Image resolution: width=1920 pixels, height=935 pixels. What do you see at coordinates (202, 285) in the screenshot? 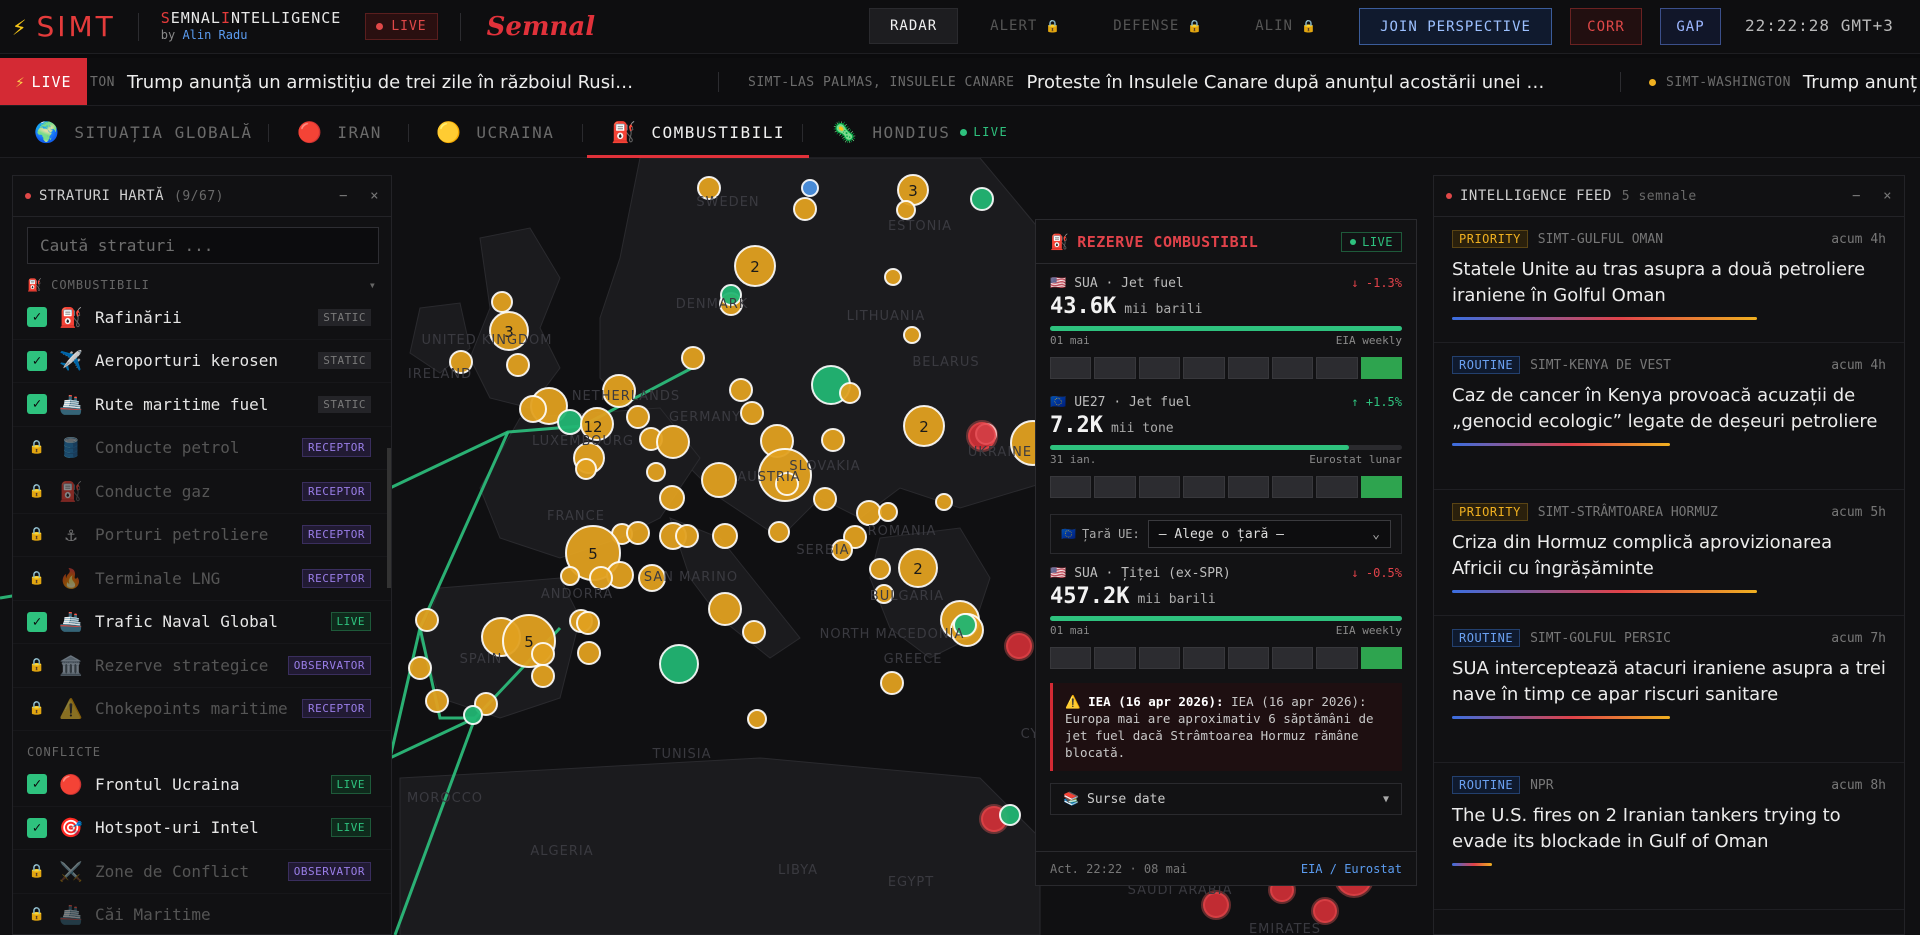
I see `section-combustibili: ⛽ COMBUSTIBILI ▾` at bounding box center [202, 285].